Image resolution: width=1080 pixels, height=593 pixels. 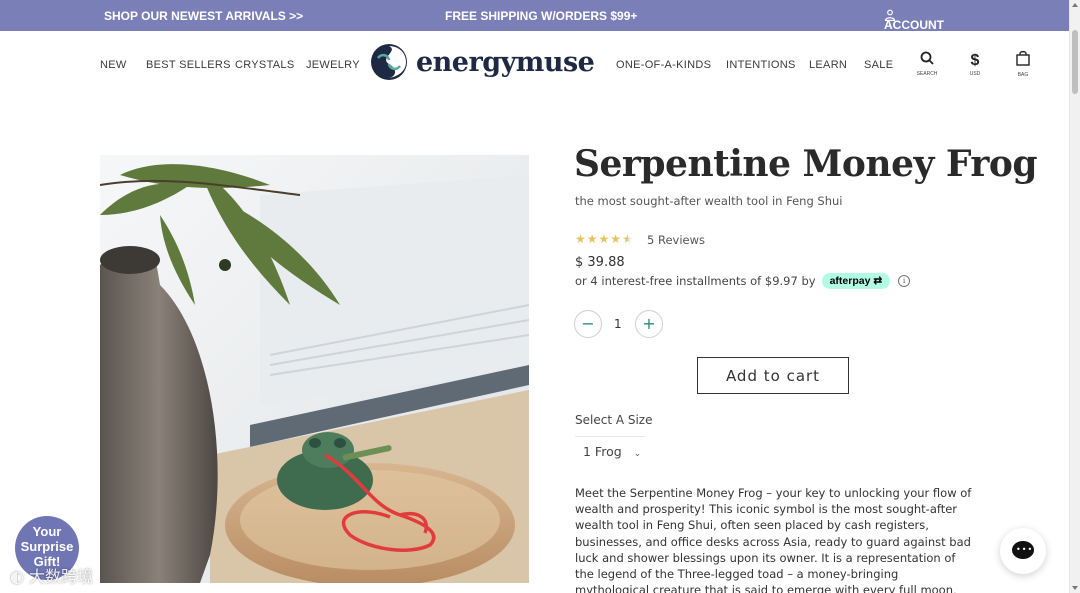 What do you see at coordinates (61, 576) in the screenshot?
I see `watermark-text: 大数跨境` at bounding box center [61, 576].